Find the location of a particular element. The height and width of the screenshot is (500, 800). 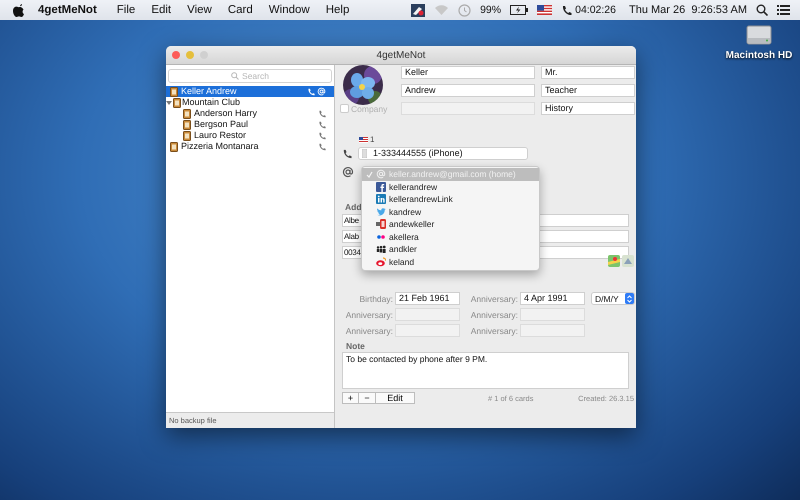

contact-row: Keller Andrew is located at coordinates (250, 91).